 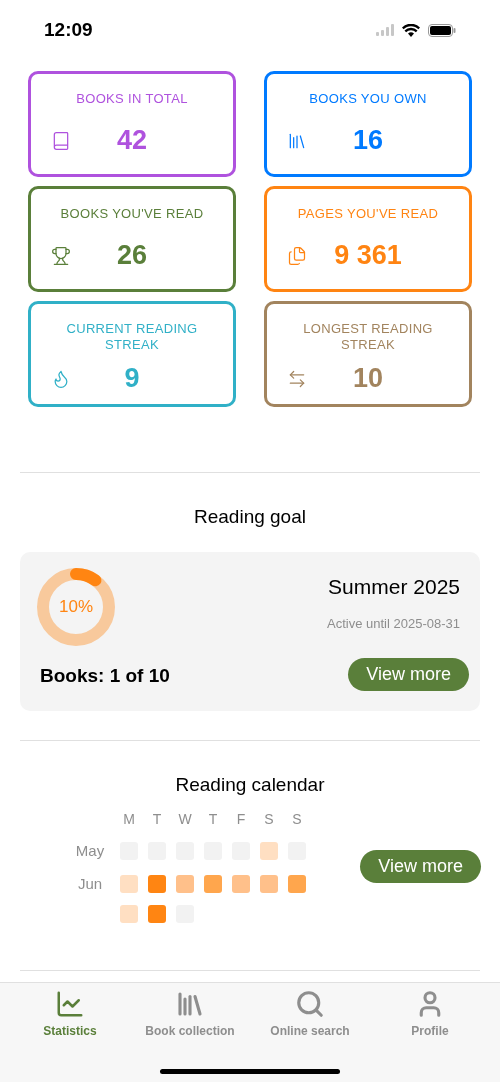 I want to click on month-label: Jun, so click(x=90, y=883).